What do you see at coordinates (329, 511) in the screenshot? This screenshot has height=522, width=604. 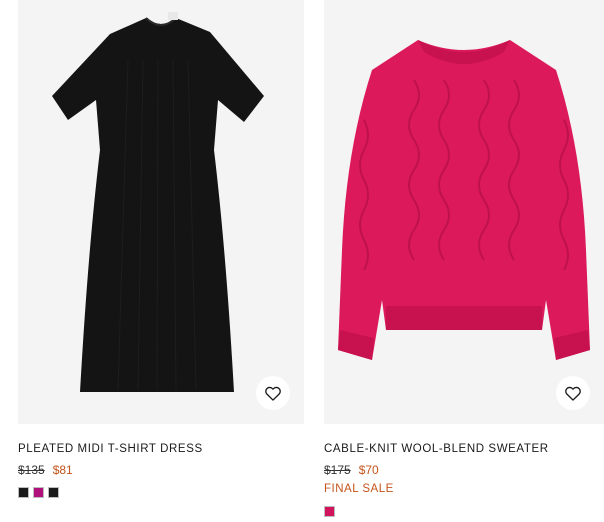 I see `color-swatch-pink` at bounding box center [329, 511].